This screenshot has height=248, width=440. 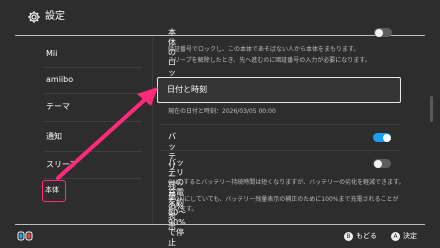 I want to click on date-time-button: 日付と時刻, so click(x=279, y=90).